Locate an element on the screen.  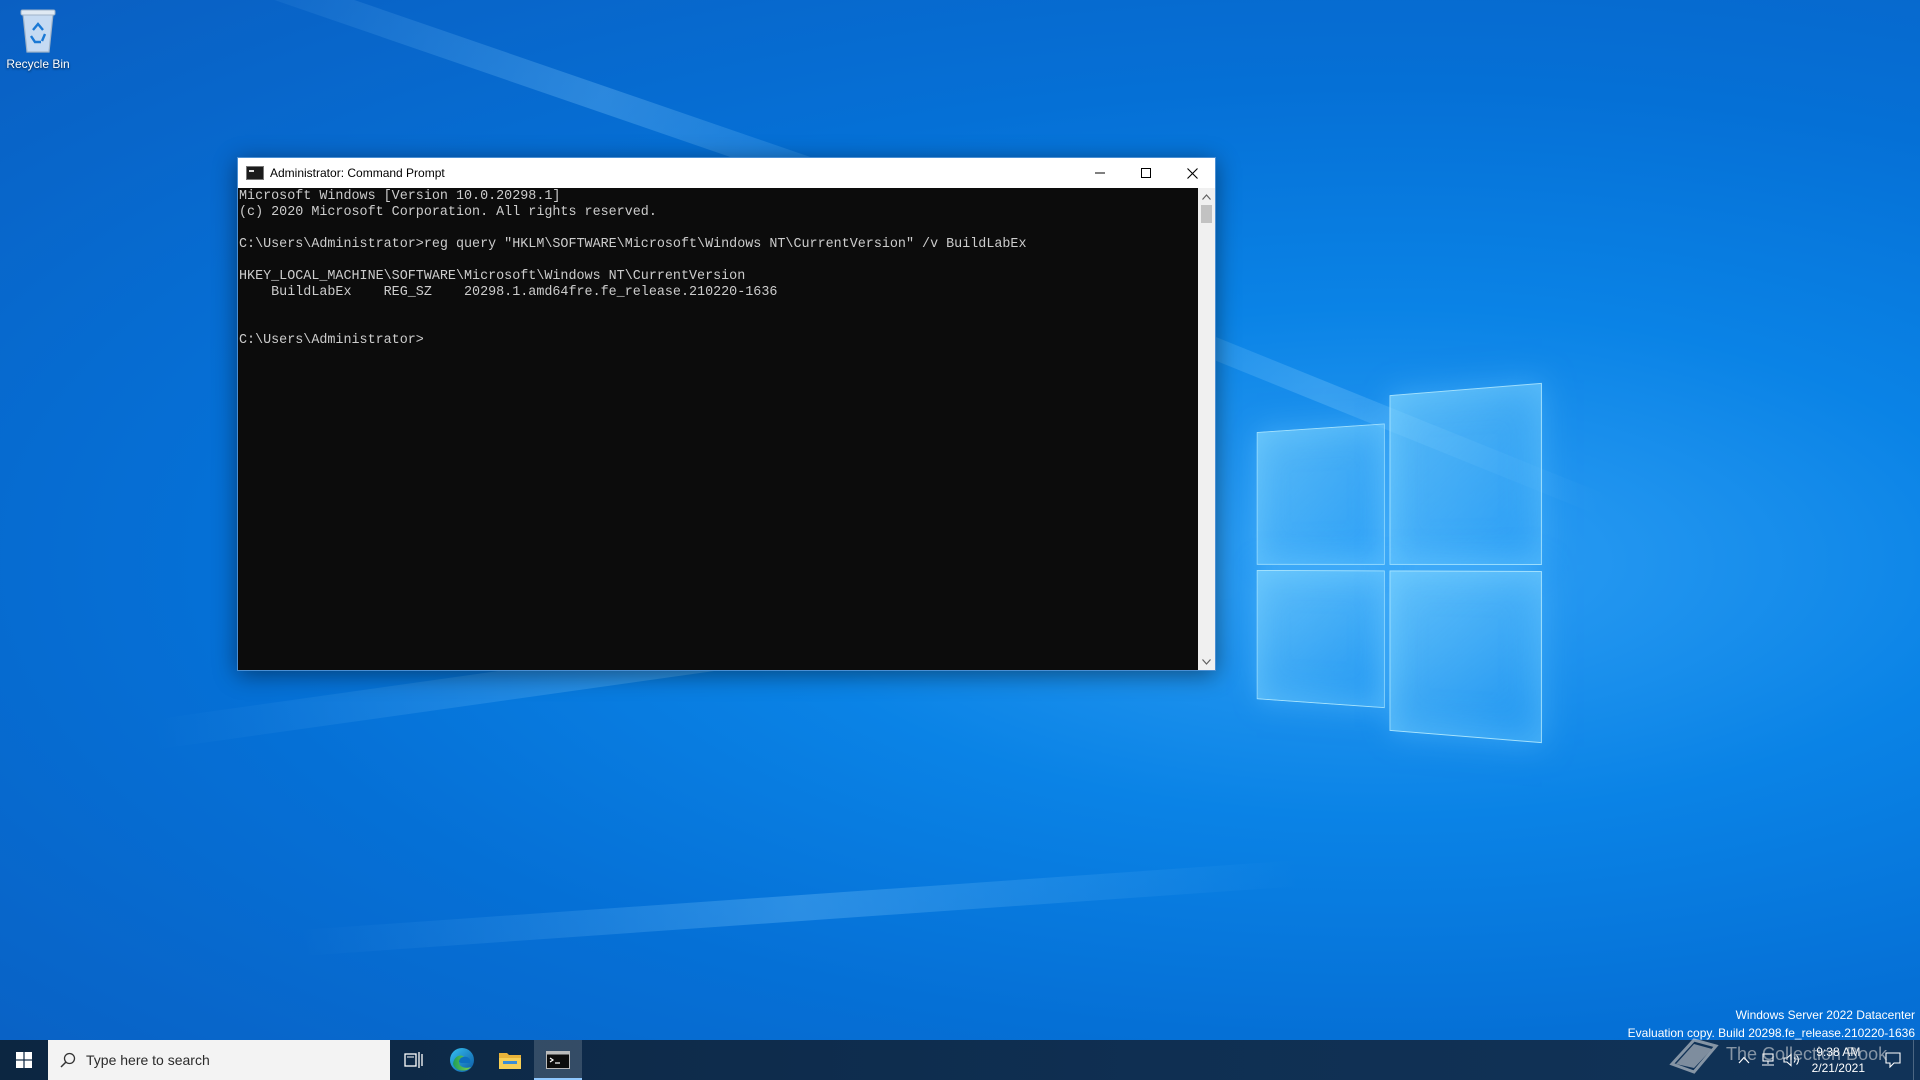
close-button is located at coordinates (1192, 173).